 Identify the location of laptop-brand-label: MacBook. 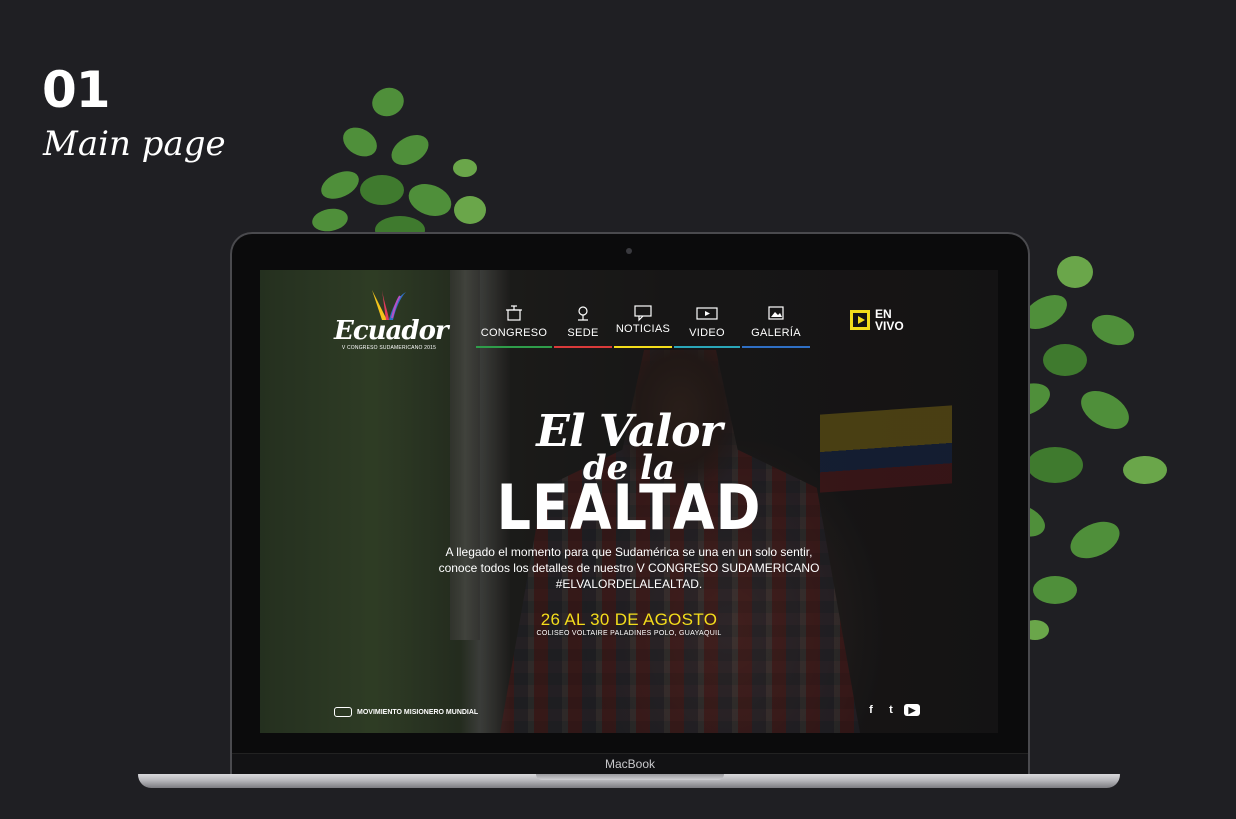
(630, 764).